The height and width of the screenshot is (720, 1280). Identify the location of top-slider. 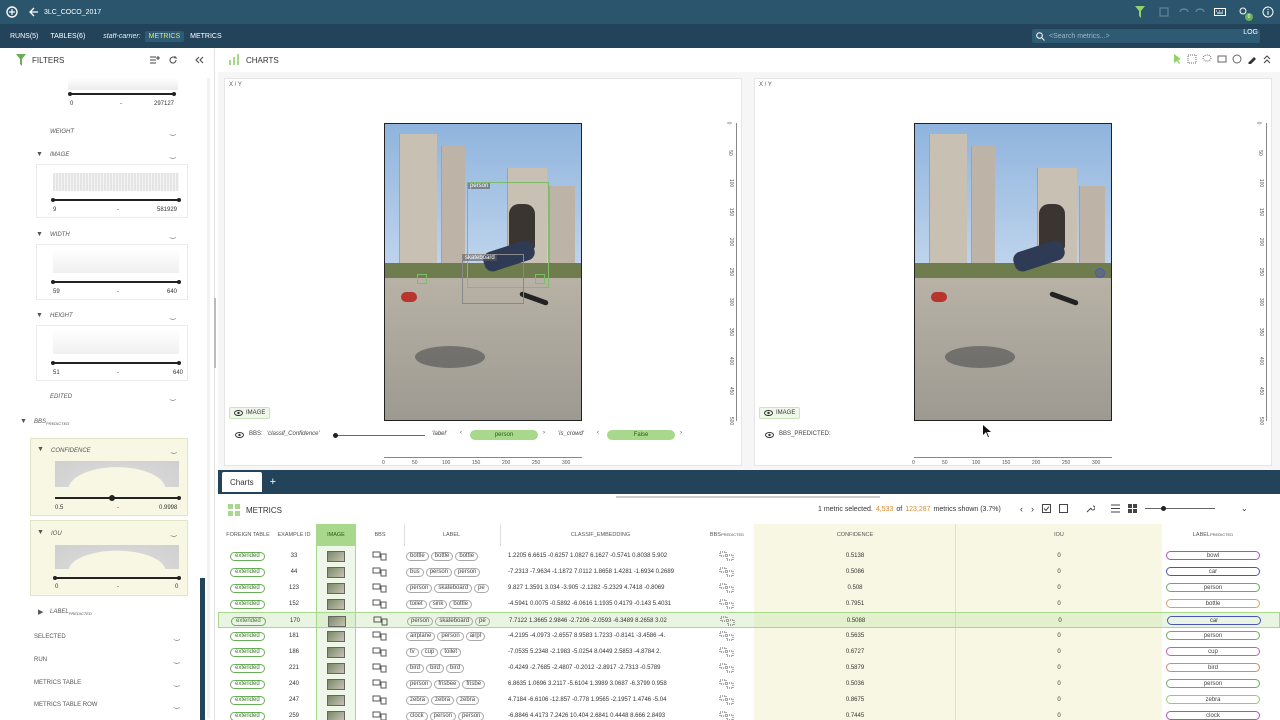
(122, 94).